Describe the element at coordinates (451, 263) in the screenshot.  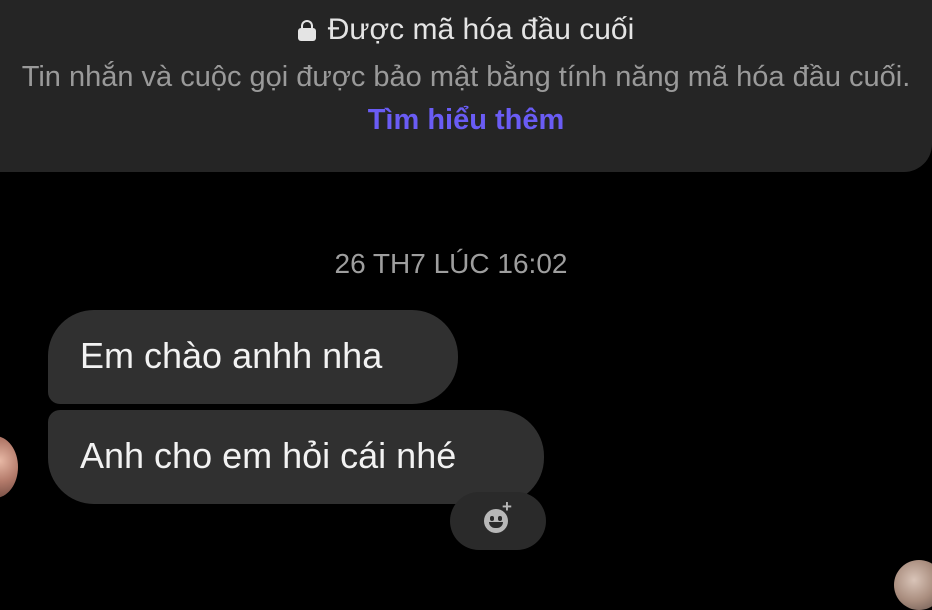
I see `message-timestamp: 26 TH7 LÚC 16:02` at that location.